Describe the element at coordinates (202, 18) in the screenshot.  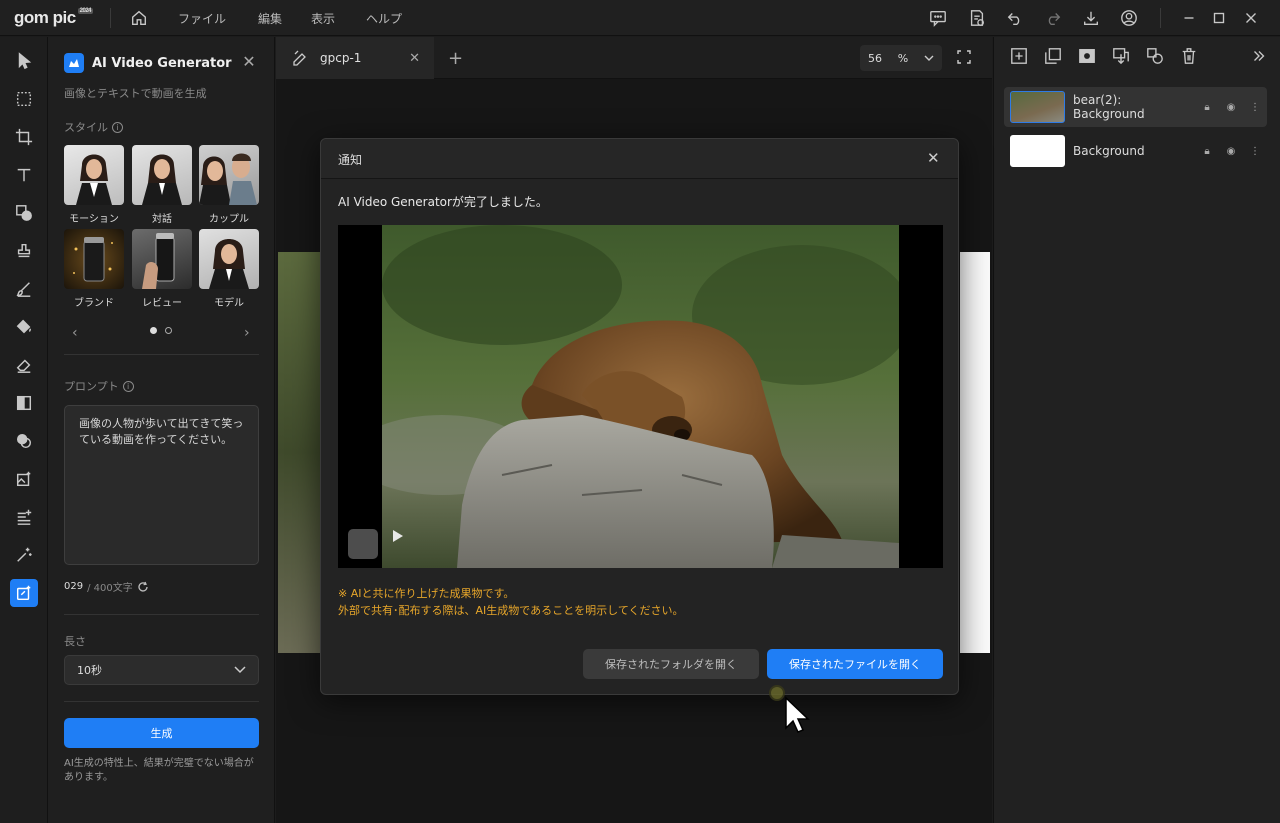
I see `menu-file: ファイル` at that location.